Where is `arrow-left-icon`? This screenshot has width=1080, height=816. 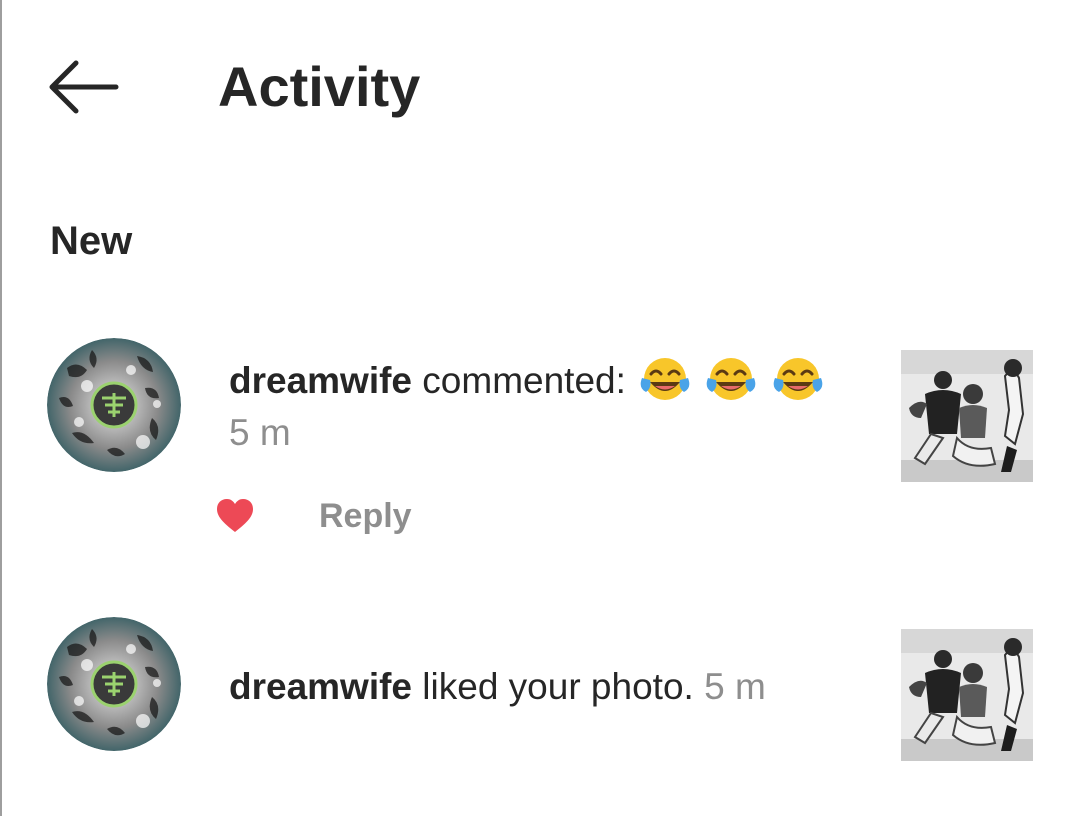
arrow-left-icon is located at coordinates (84, 87).